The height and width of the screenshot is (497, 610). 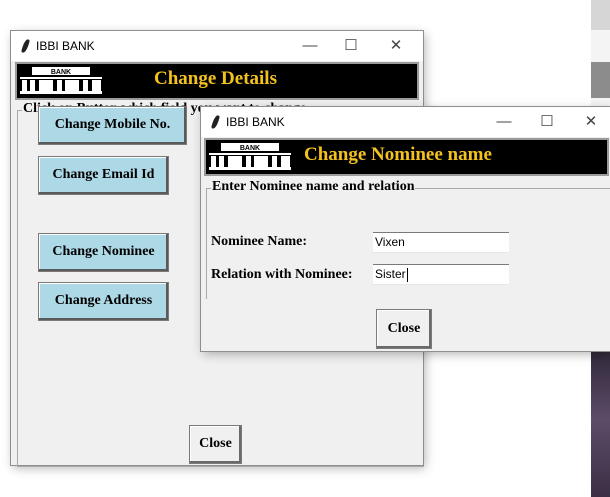 What do you see at coordinates (313, 187) in the screenshot?
I see `dialog-group-label: Enter Nominee name and relation` at bounding box center [313, 187].